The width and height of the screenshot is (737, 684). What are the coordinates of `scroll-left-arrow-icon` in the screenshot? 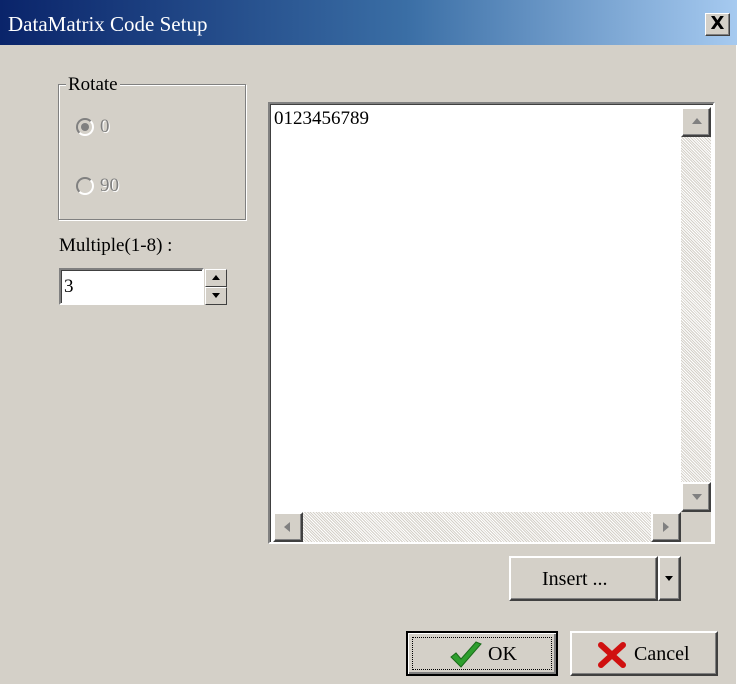 It's located at (287, 527).